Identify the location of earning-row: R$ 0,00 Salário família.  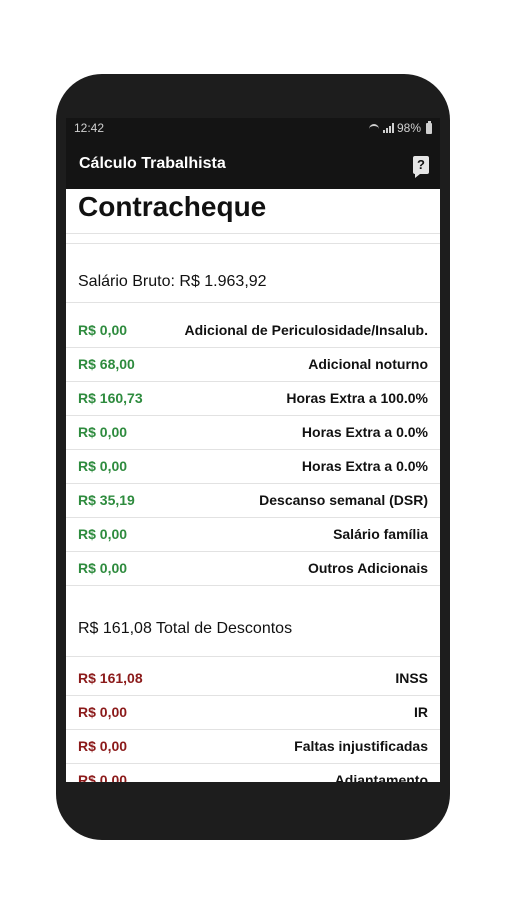
(253, 535).